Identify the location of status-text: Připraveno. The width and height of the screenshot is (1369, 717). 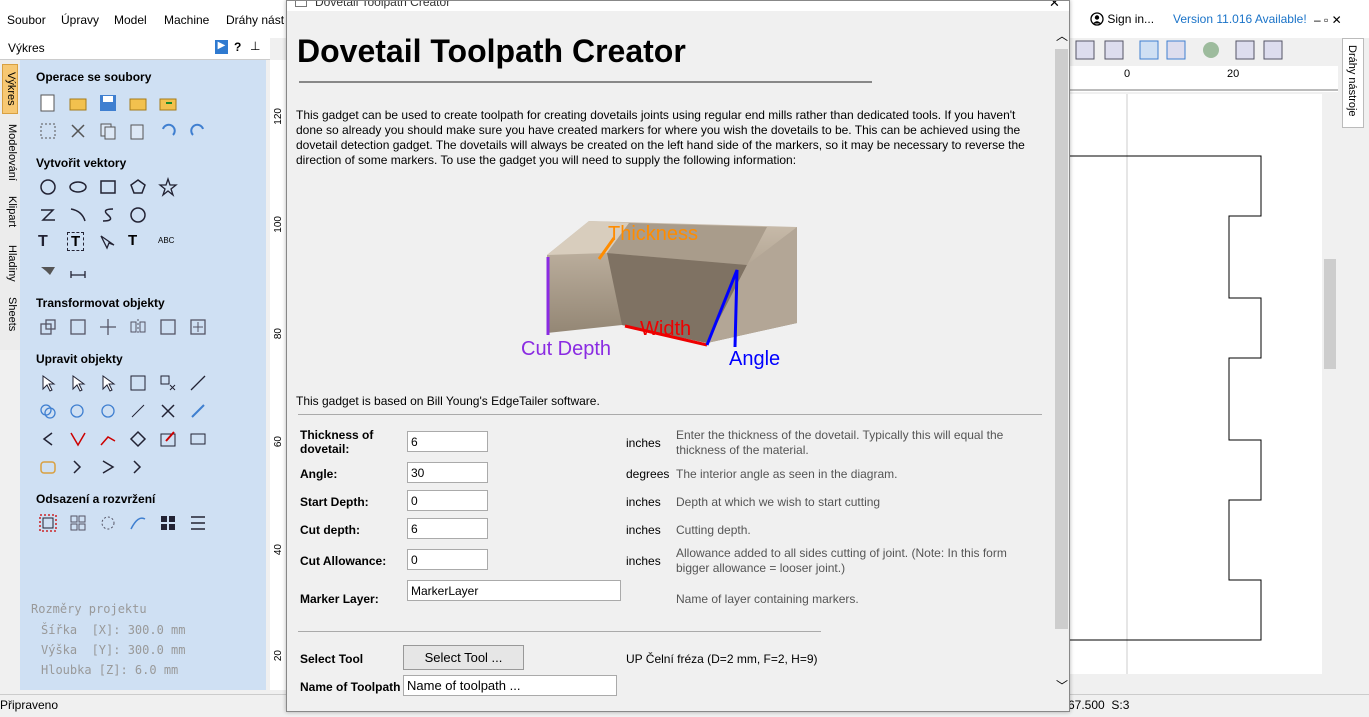
(29, 705).